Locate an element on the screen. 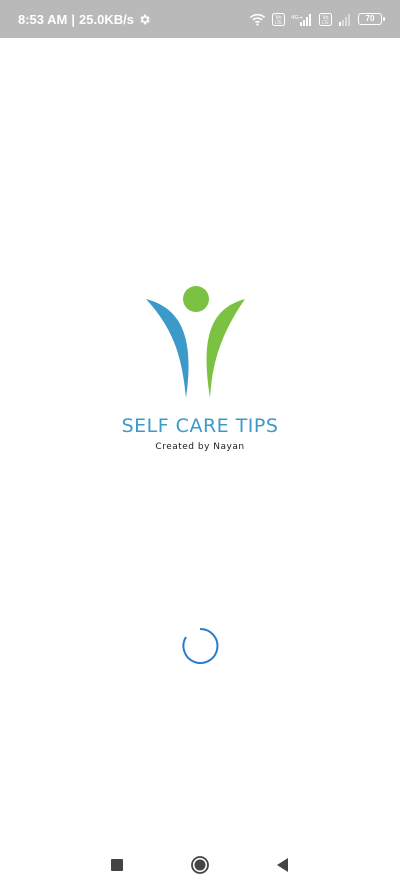  4g-signal-icon: 4G+ is located at coordinates (301, 19).